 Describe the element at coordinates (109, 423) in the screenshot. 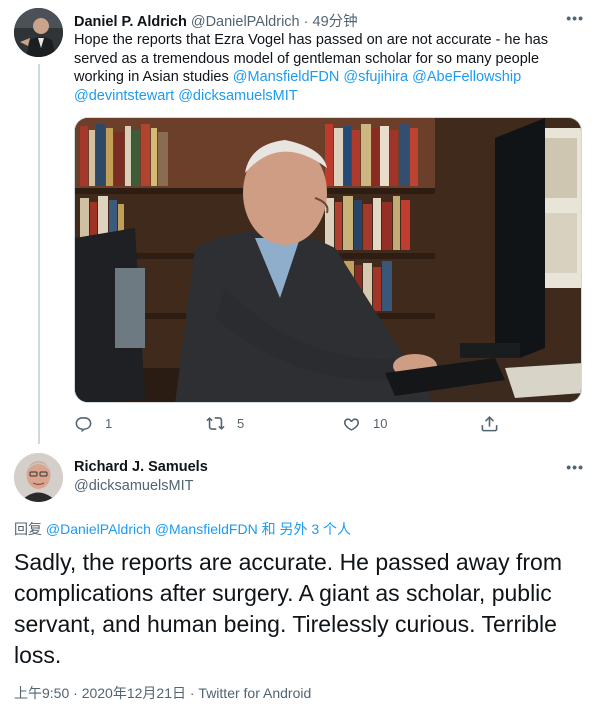

I see `reply-count: 1` at that location.